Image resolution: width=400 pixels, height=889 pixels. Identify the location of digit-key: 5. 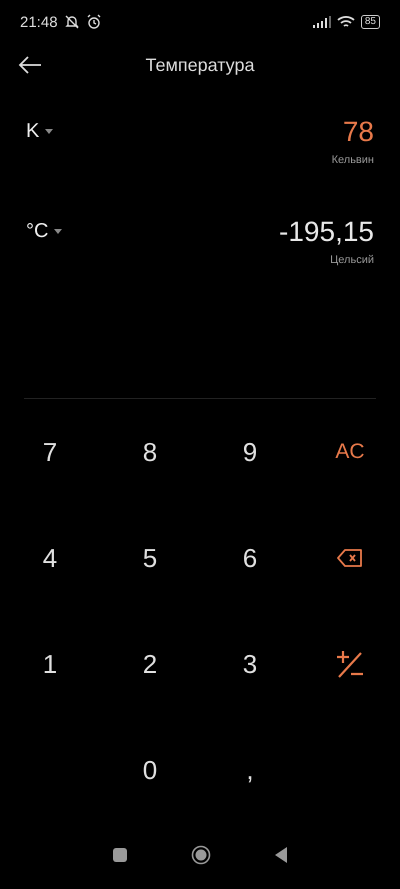
(150, 558).